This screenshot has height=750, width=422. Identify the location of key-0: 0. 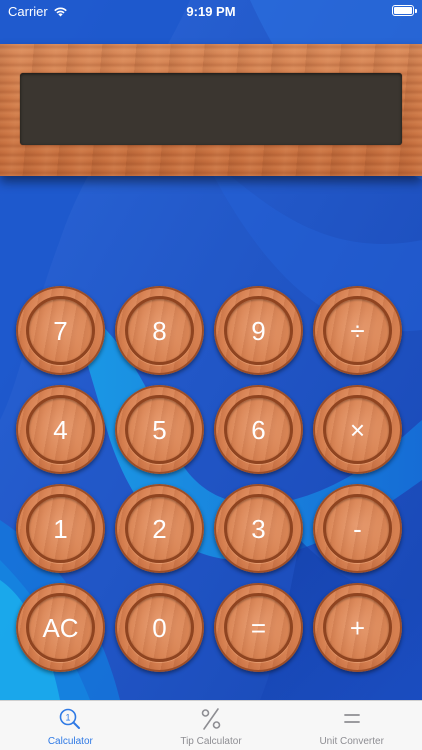
(159, 627).